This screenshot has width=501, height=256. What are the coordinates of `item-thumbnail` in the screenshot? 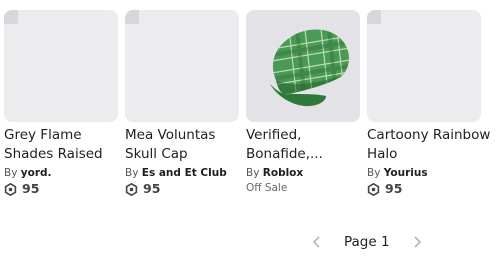 It's located at (303, 66).